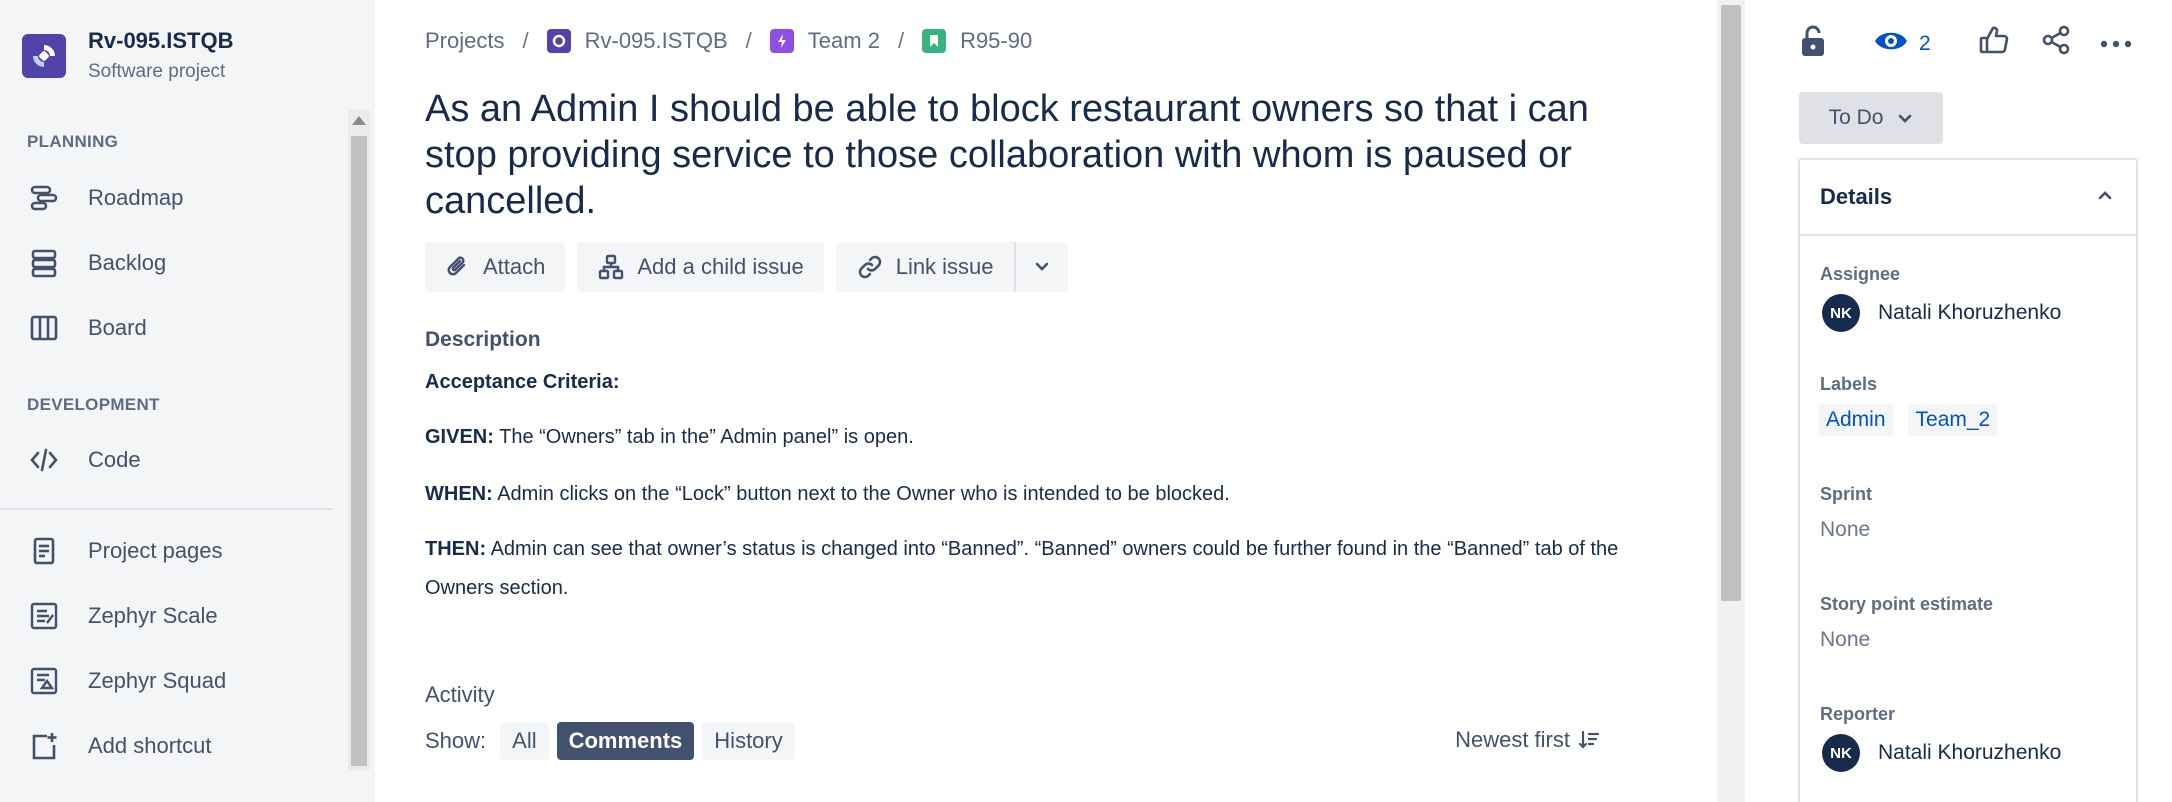  I want to click on add-child-issue-label: Add a child issue, so click(720, 266).